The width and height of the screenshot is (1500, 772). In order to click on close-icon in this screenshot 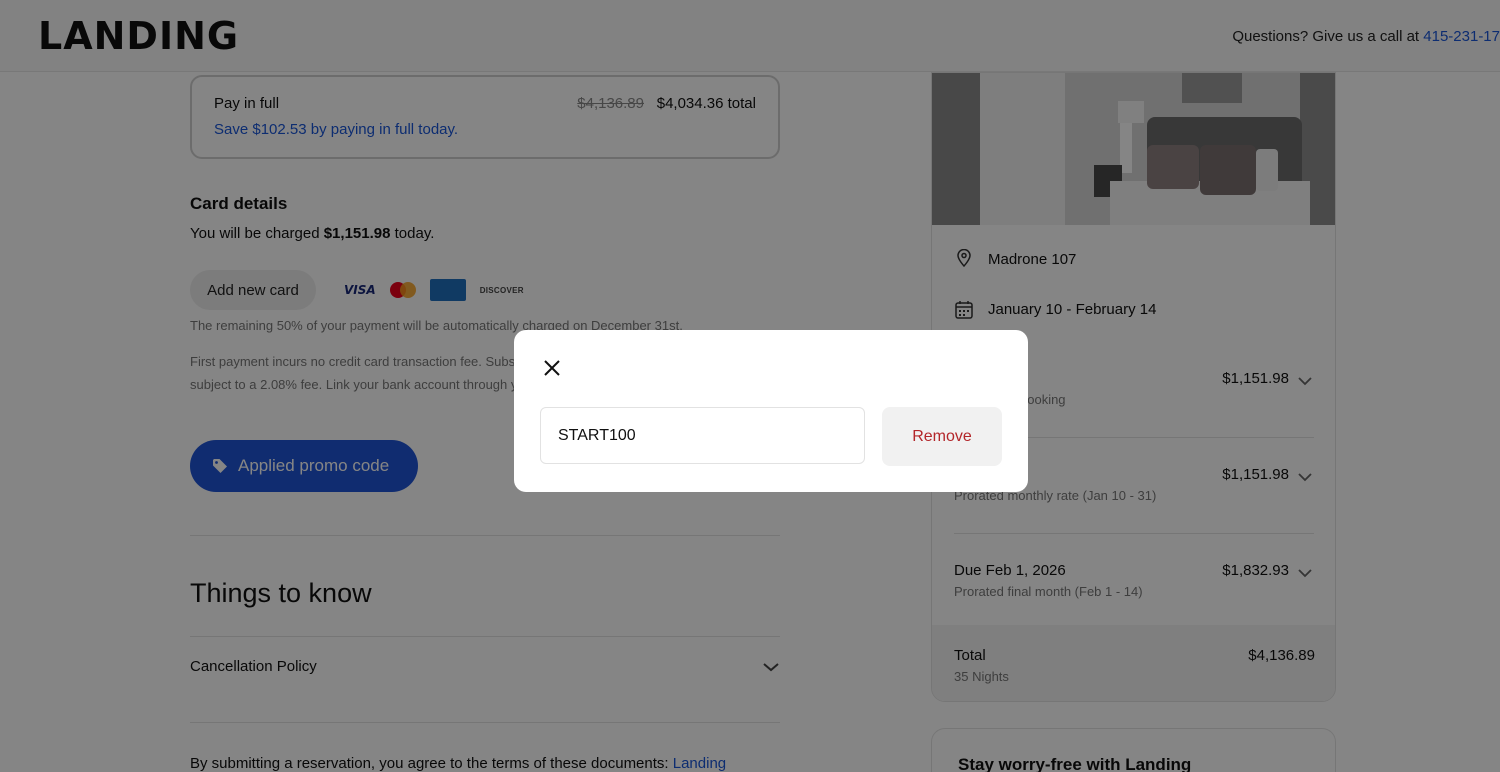, I will do `click(552, 368)`.